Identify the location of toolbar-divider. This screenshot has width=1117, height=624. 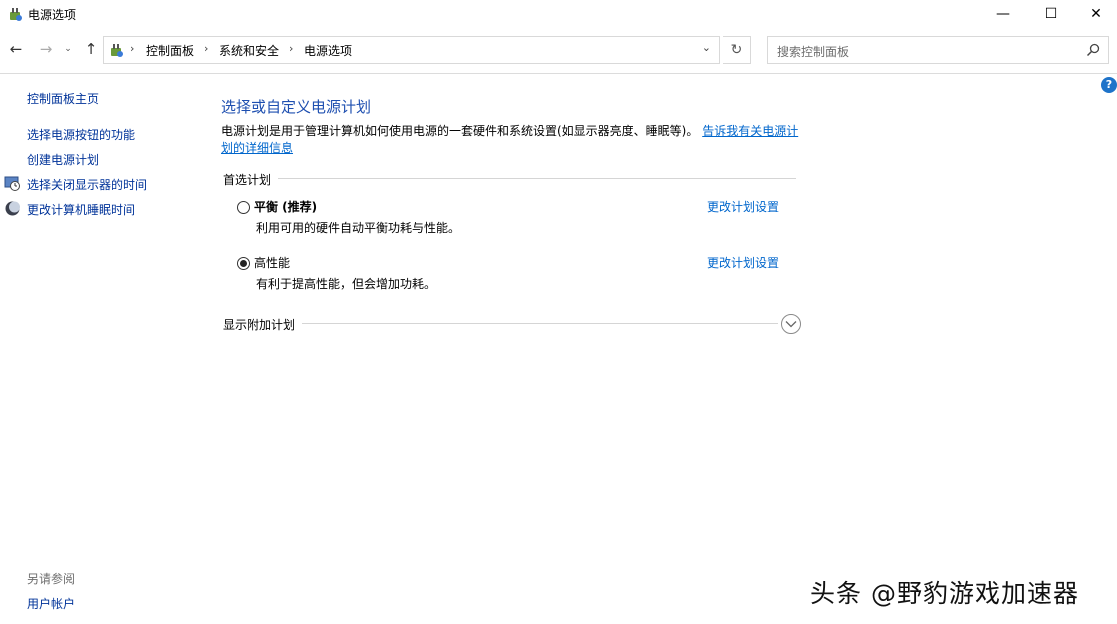
(558, 73).